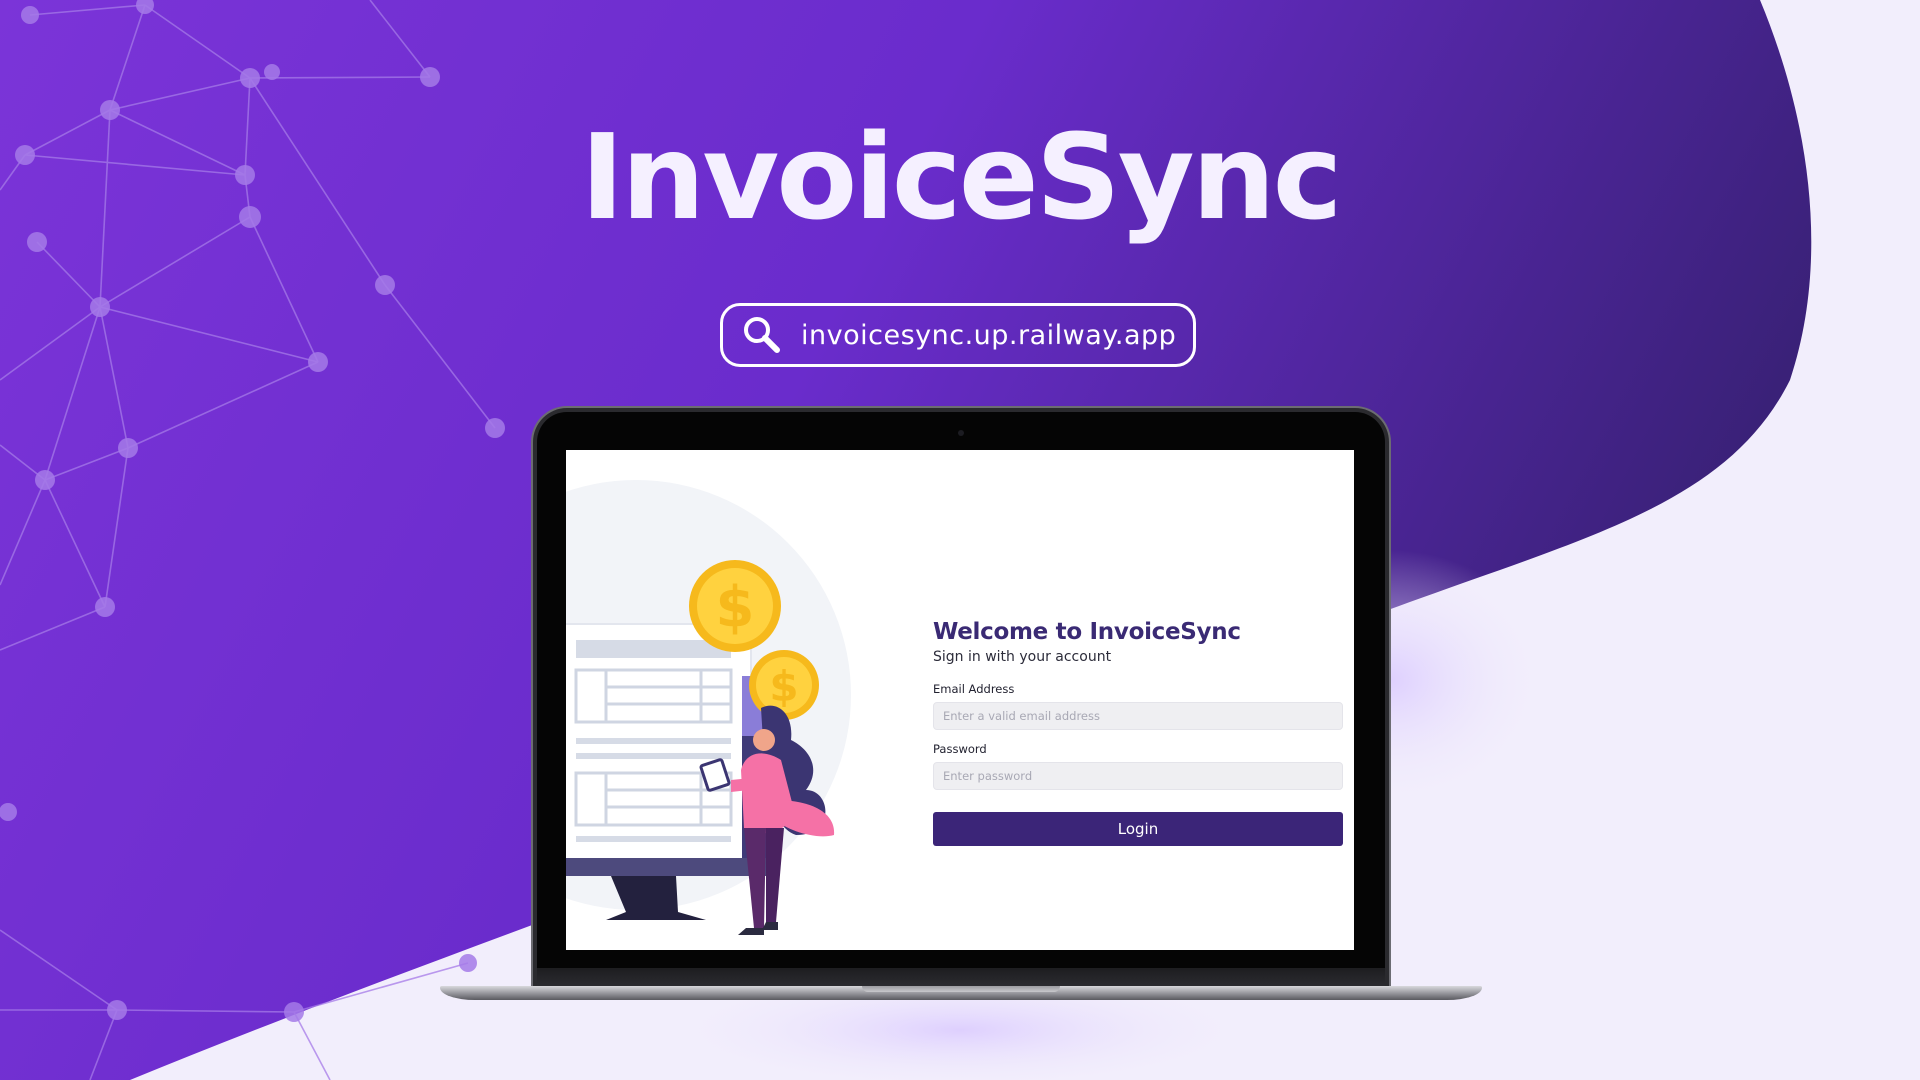 The height and width of the screenshot is (1080, 1920). I want to click on coin-dollar-icon-small: $, so click(784, 685).